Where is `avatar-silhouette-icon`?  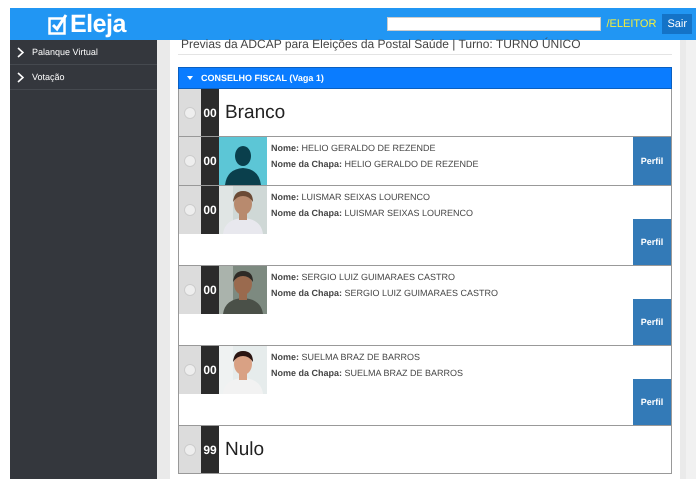 avatar-silhouette-icon is located at coordinates (243, 161).